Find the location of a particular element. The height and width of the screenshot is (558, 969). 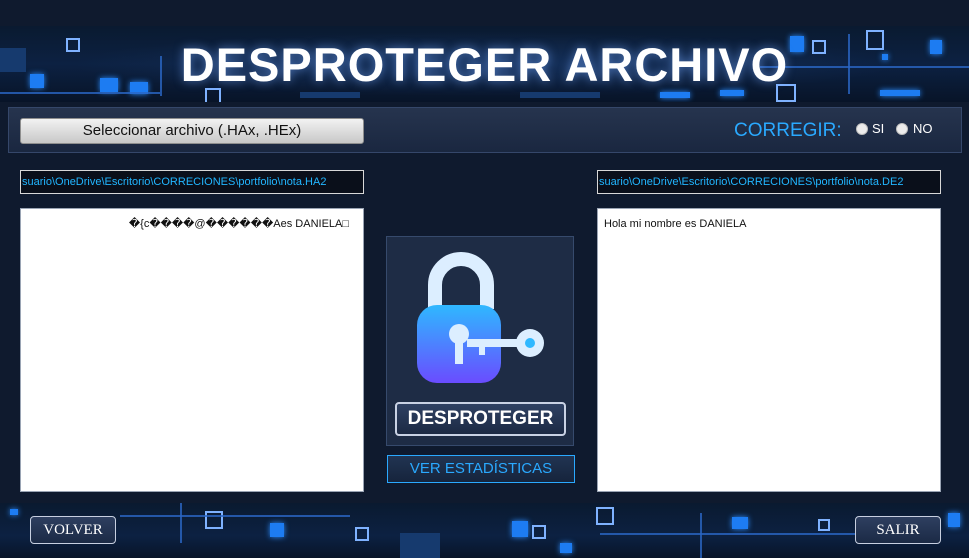

radio-no is located at coordinates (902, 129).